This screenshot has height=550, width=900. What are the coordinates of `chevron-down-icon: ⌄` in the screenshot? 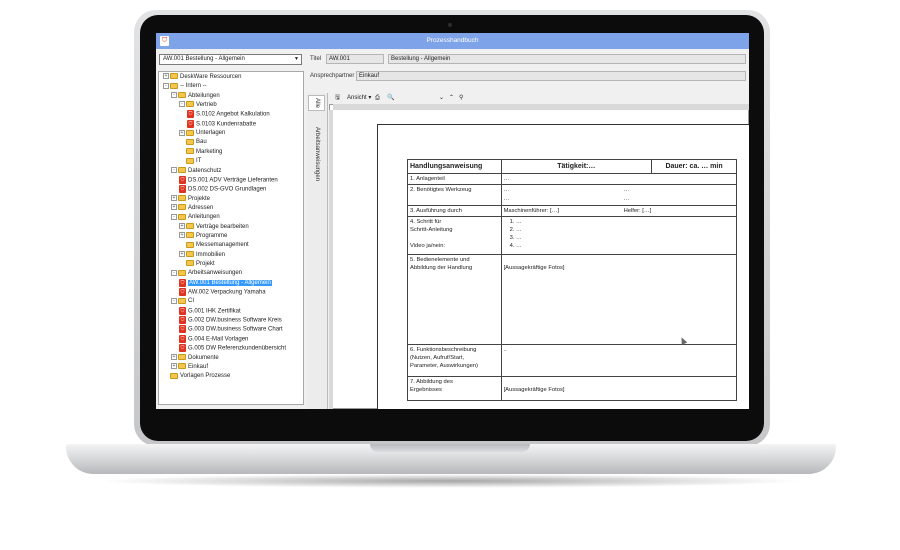 It's located at (441, 98).